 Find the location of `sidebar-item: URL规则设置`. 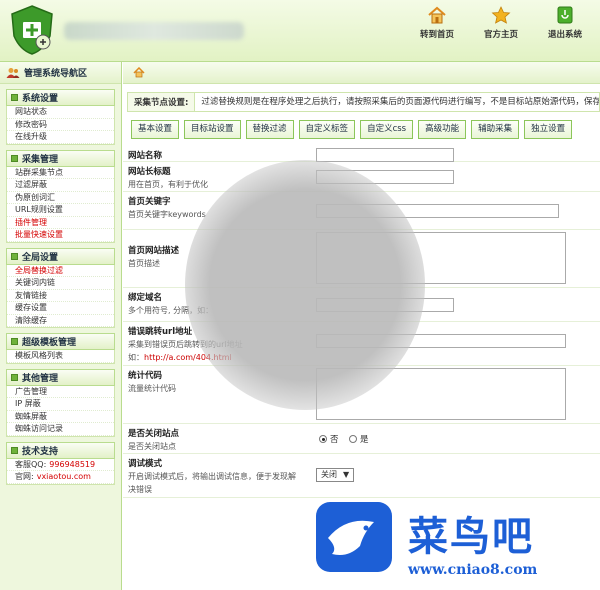

sidebar-item: URL规则设置 is located at coordinates (60, 210).